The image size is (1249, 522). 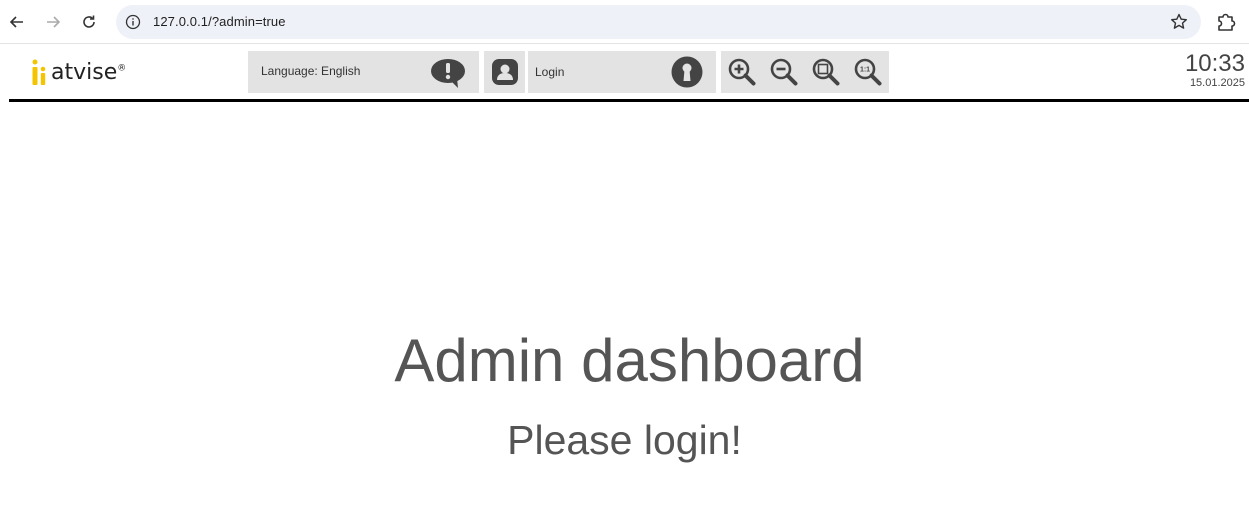 I want to click on zoom-in-icon, so click(x=742, y=72).